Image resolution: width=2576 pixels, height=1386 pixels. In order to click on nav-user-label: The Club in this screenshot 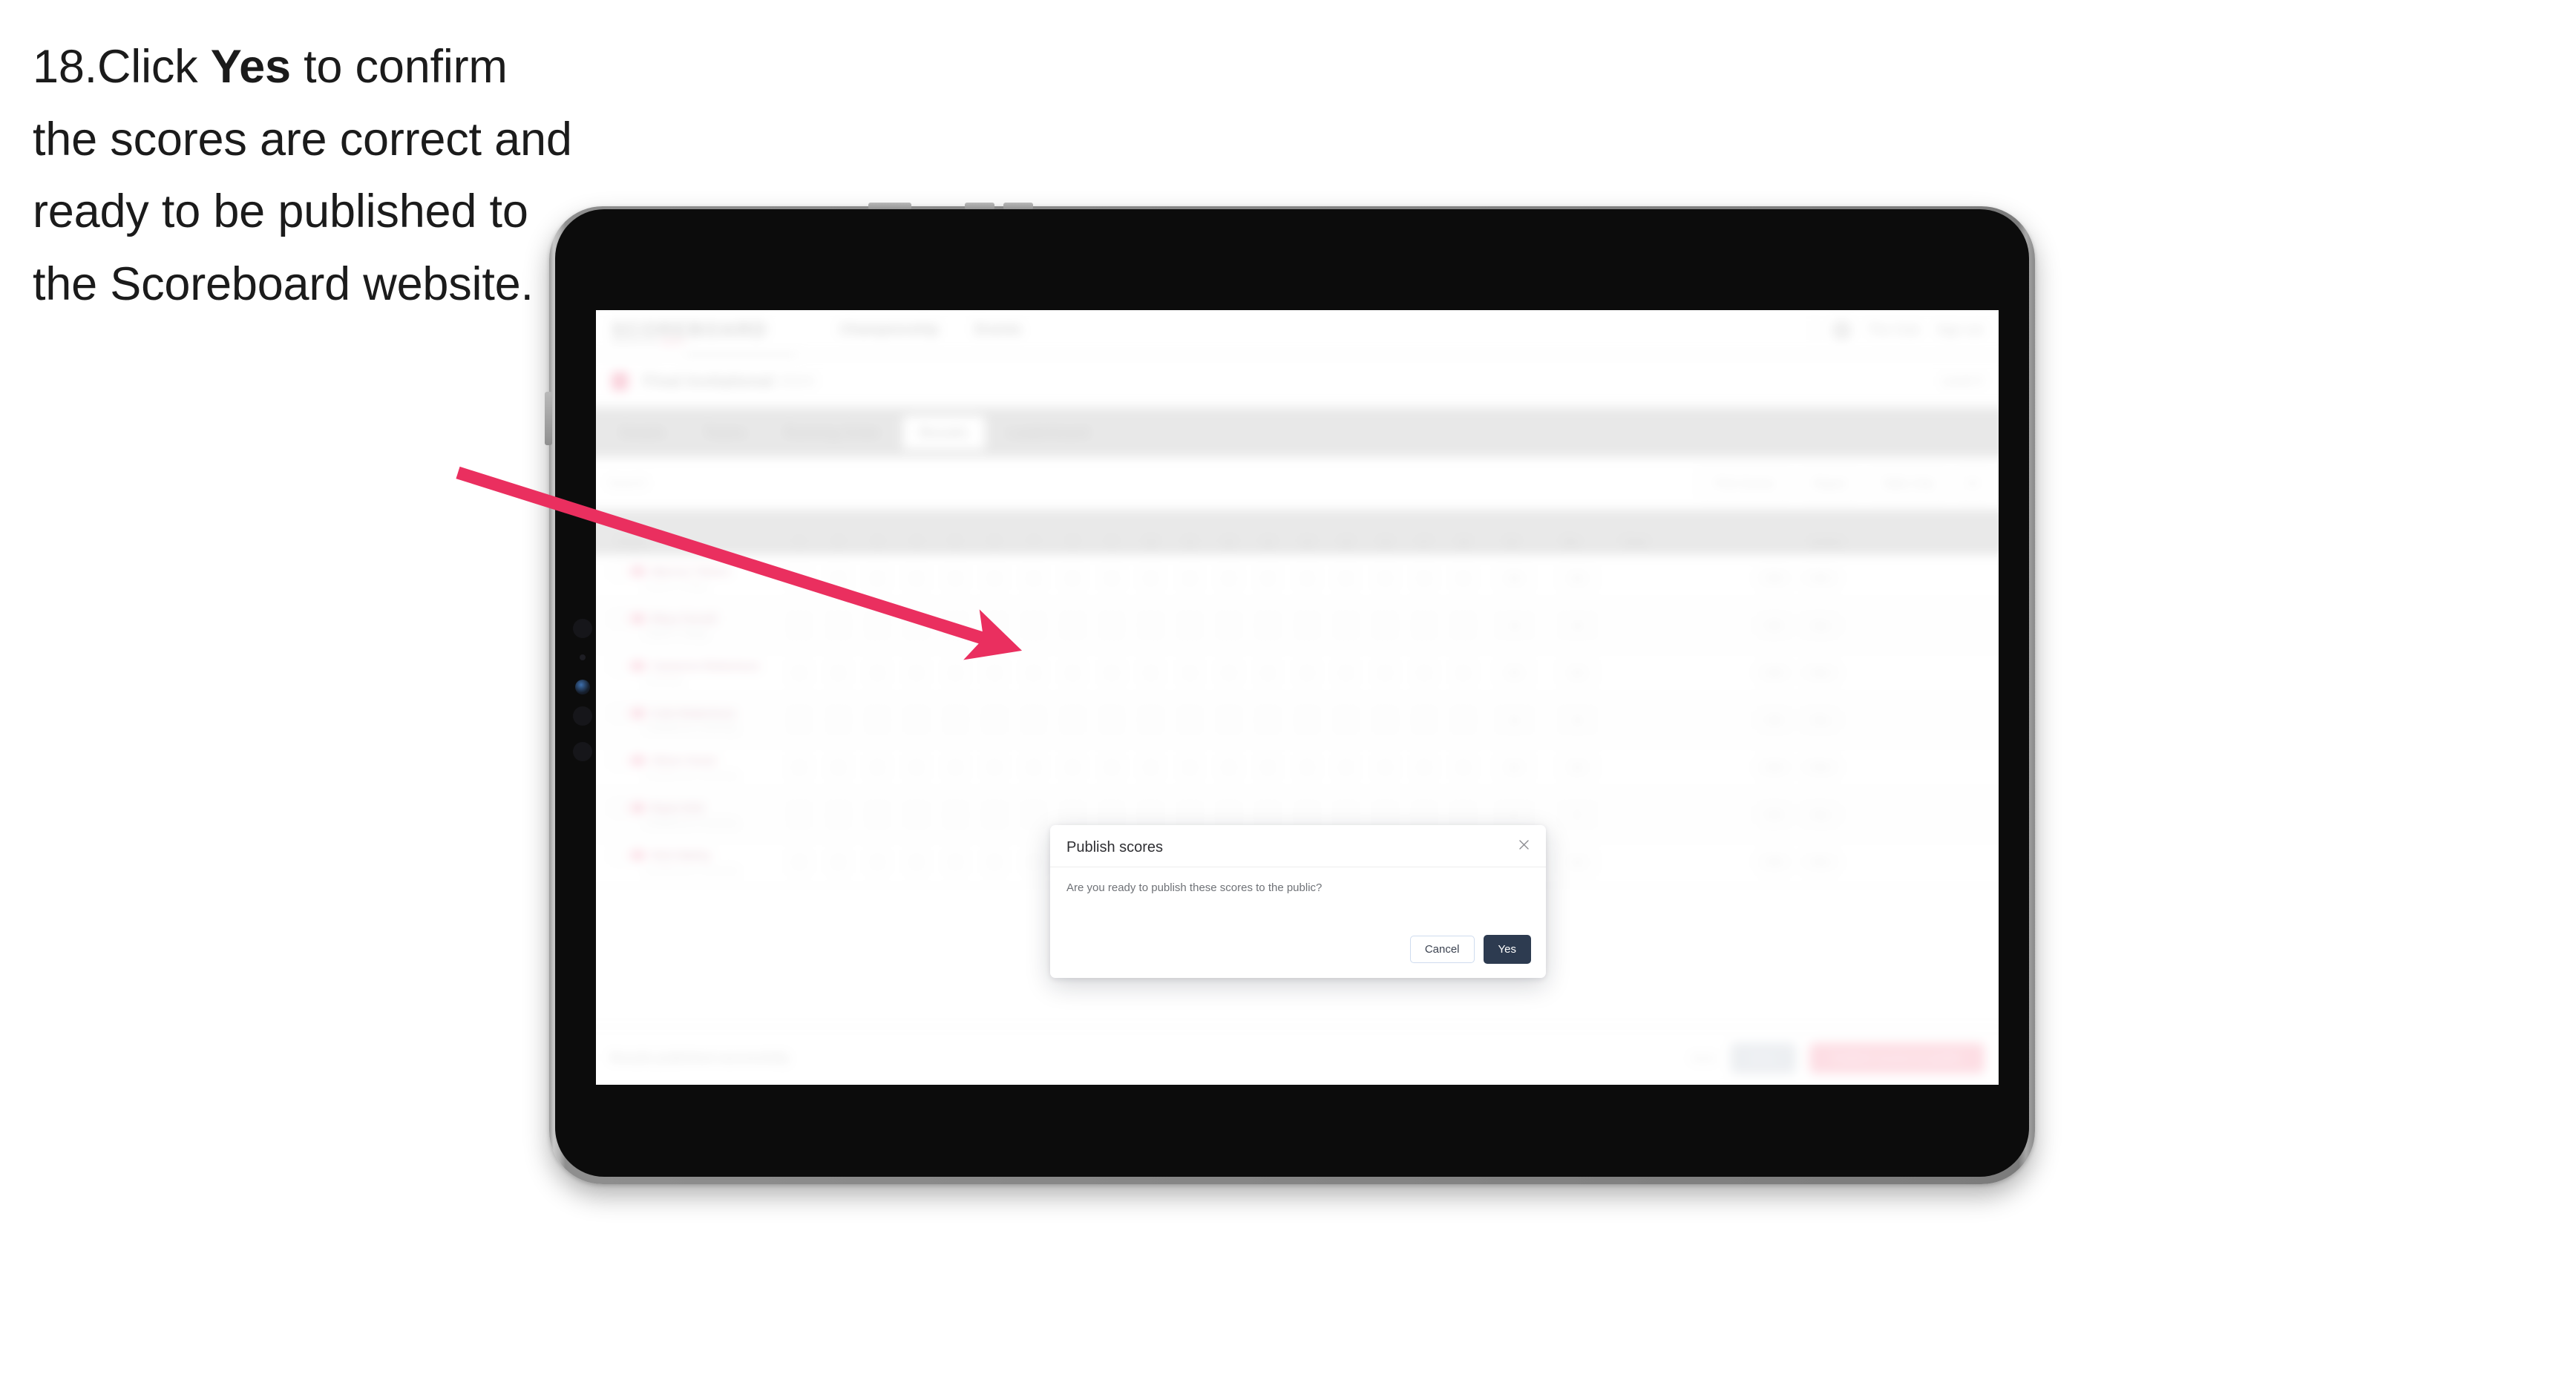, I will do `click(1894, 330)`.